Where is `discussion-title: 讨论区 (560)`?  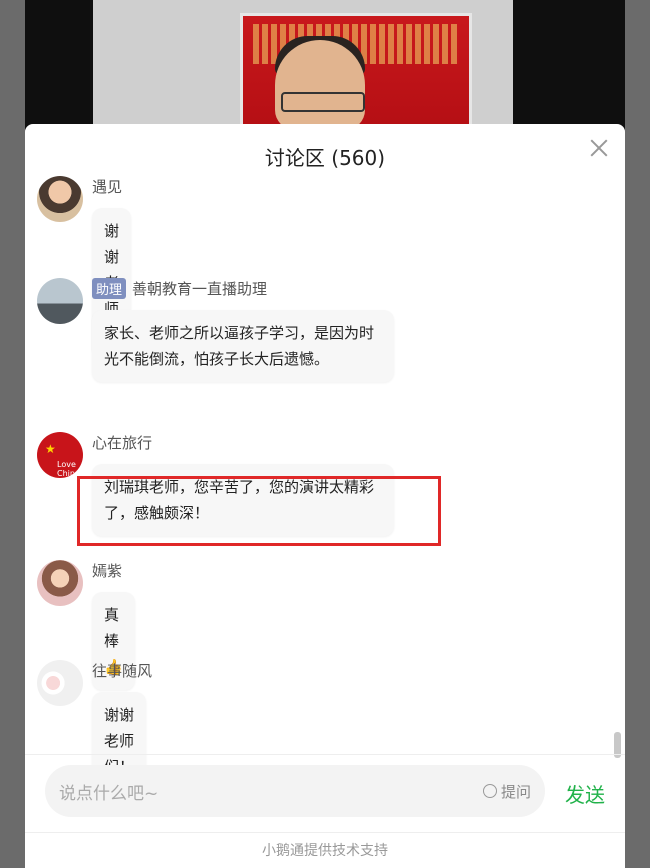 discussion-title: 讨论区 (560) is located at coordinates (325, 158).